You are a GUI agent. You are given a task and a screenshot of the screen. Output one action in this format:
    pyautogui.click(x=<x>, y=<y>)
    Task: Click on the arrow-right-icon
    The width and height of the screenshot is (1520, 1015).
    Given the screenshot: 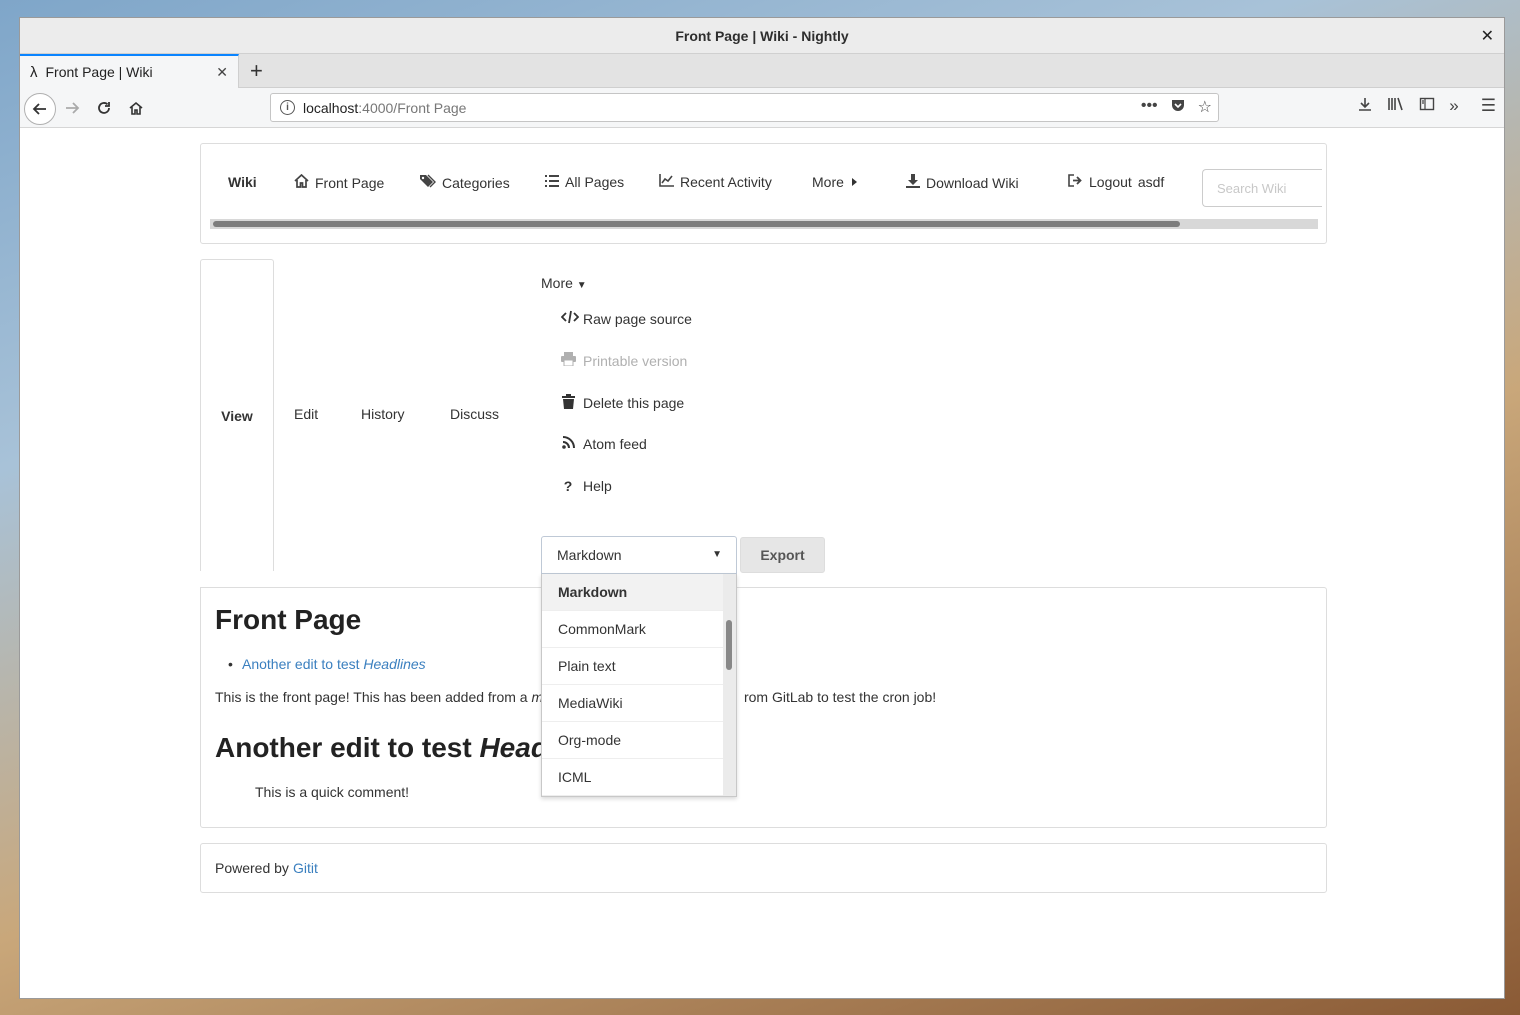 What is the action you would take?
    pyautogui.click(x=73, y=108)
    